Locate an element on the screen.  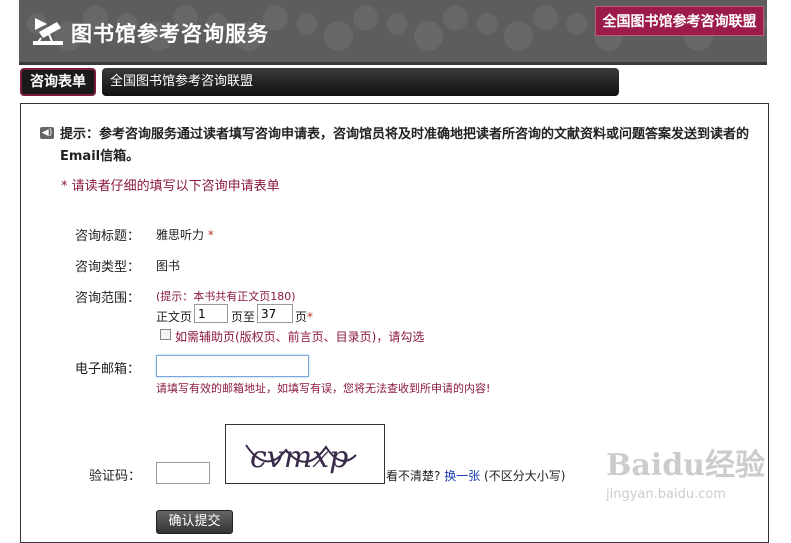
title-label: 咨询标题： is located at coordinates (108, 236).